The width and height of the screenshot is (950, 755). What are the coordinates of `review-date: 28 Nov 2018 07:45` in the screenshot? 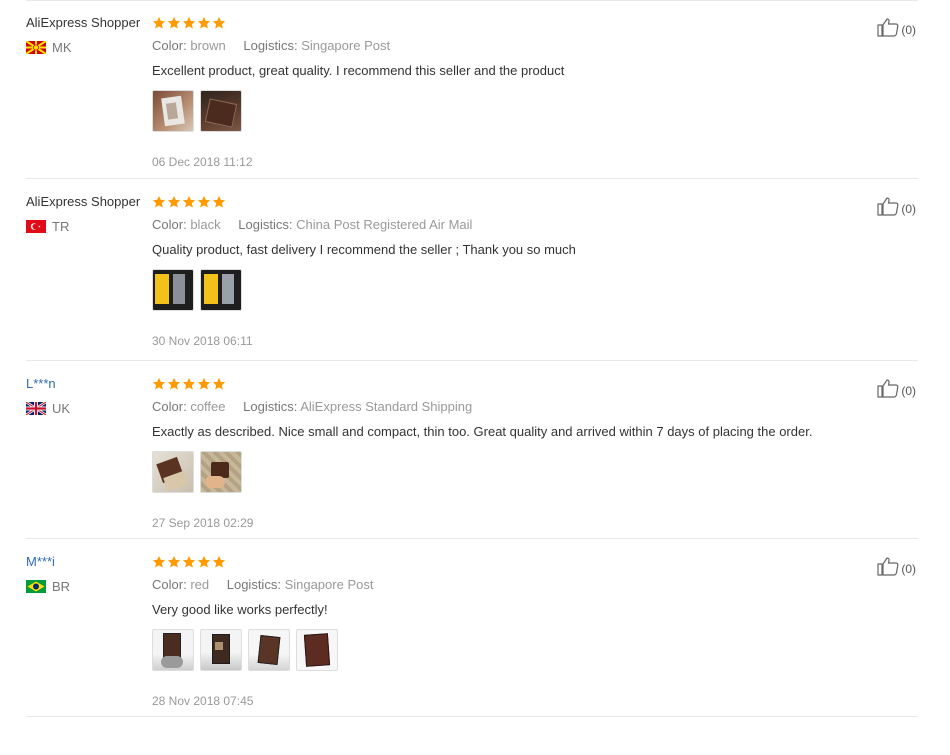 It's located at (203, 701).